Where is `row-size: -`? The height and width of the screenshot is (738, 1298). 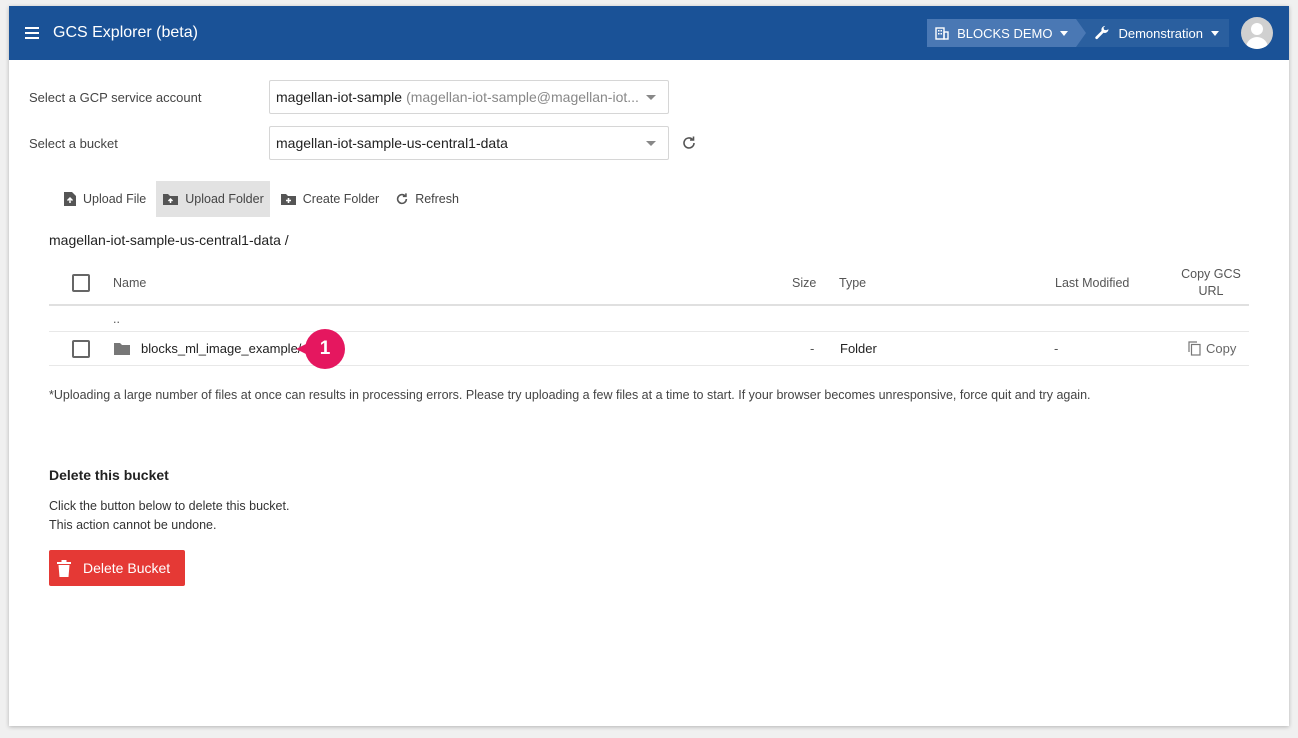 row-size: - is located at coordinates (812, 348).